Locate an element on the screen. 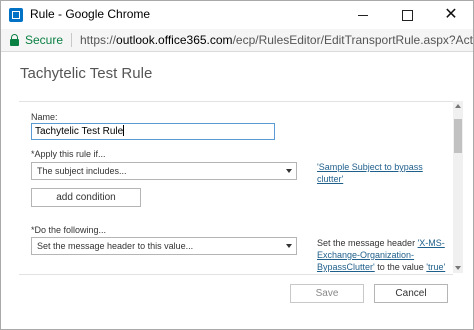 The width and height of the screenshot is (474, 330). scroll-up-arrow-icon is located at coordinates (458, 106).